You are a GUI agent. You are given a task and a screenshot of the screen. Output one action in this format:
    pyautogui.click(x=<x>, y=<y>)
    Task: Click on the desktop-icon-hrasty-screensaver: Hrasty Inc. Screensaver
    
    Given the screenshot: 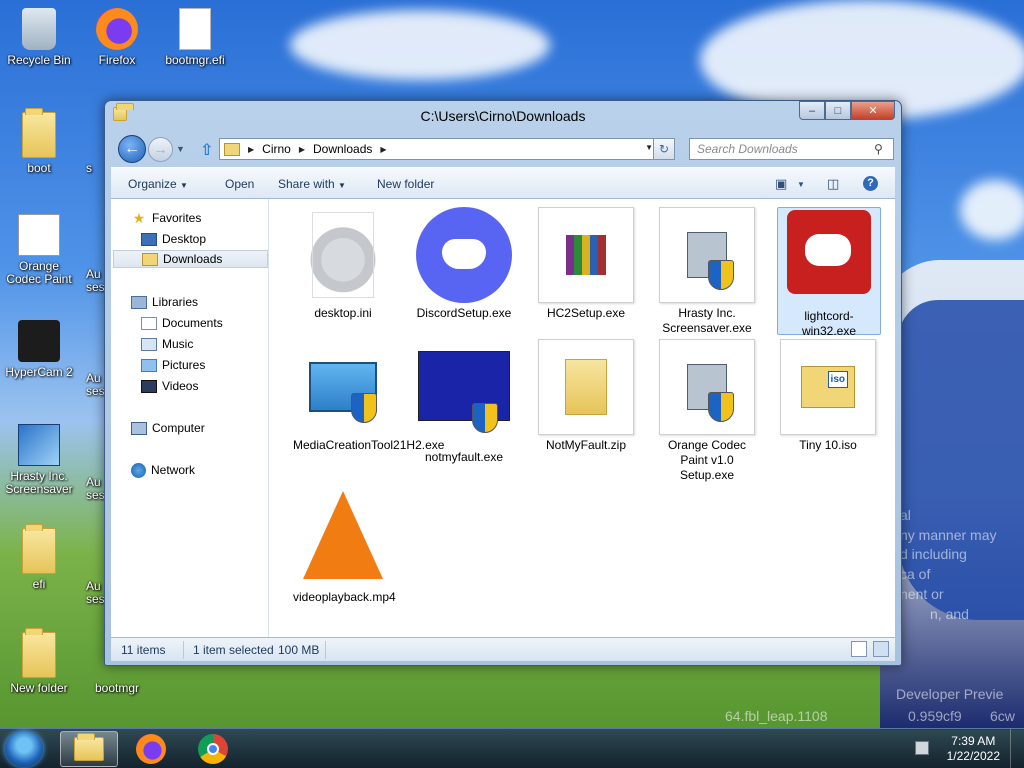 What is the action you would take?
    pyautogui.click(x=39, y=460)
    